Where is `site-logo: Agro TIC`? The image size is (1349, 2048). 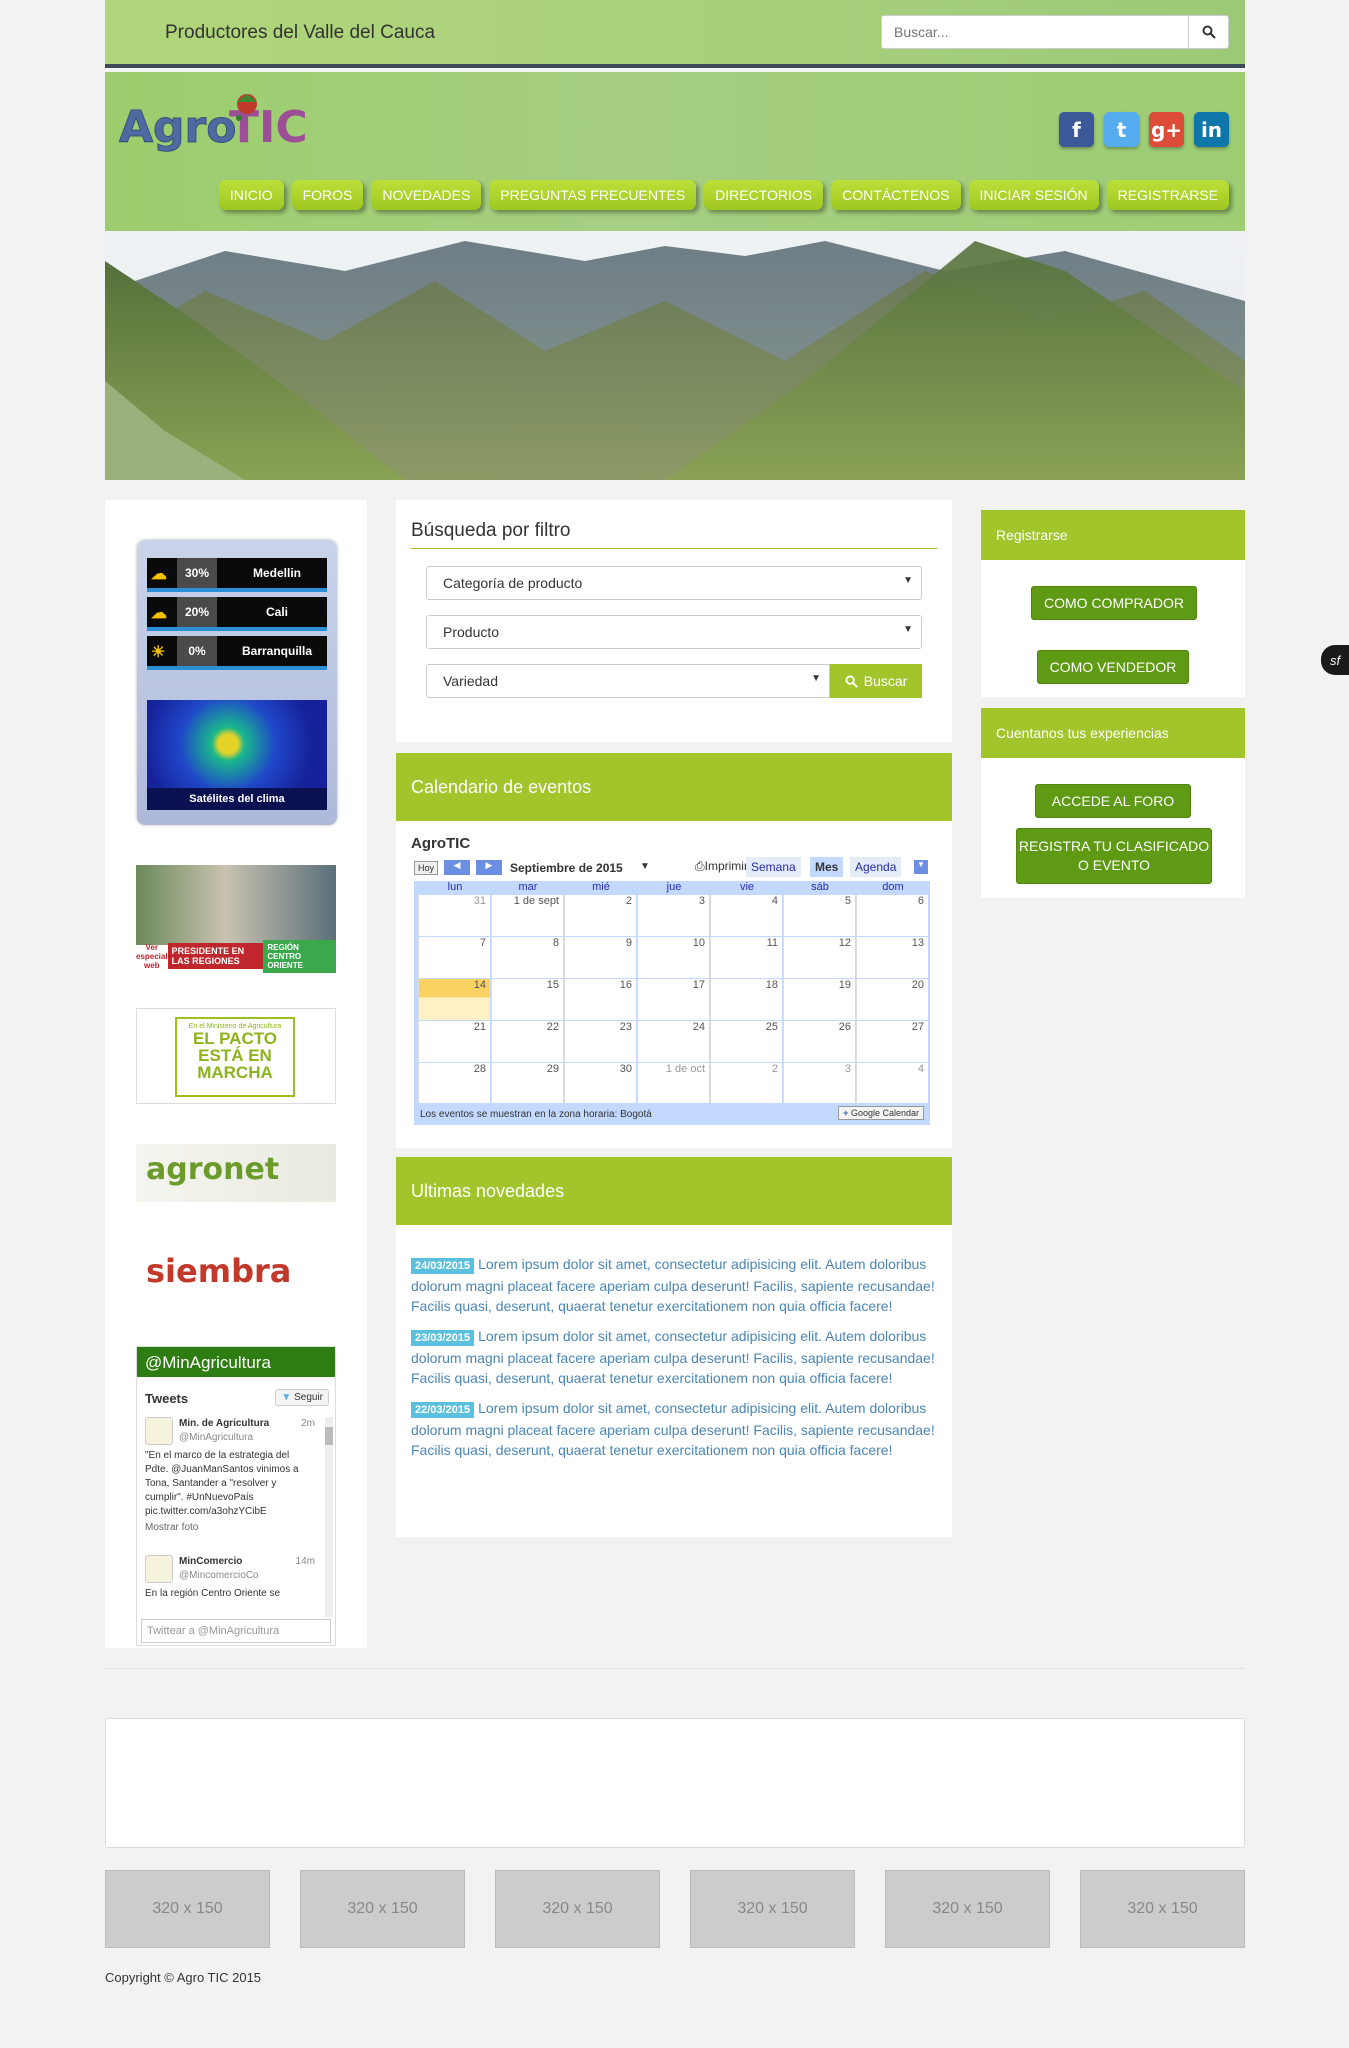 site-logo: Agro TIC is located at coordinates (214, 124).